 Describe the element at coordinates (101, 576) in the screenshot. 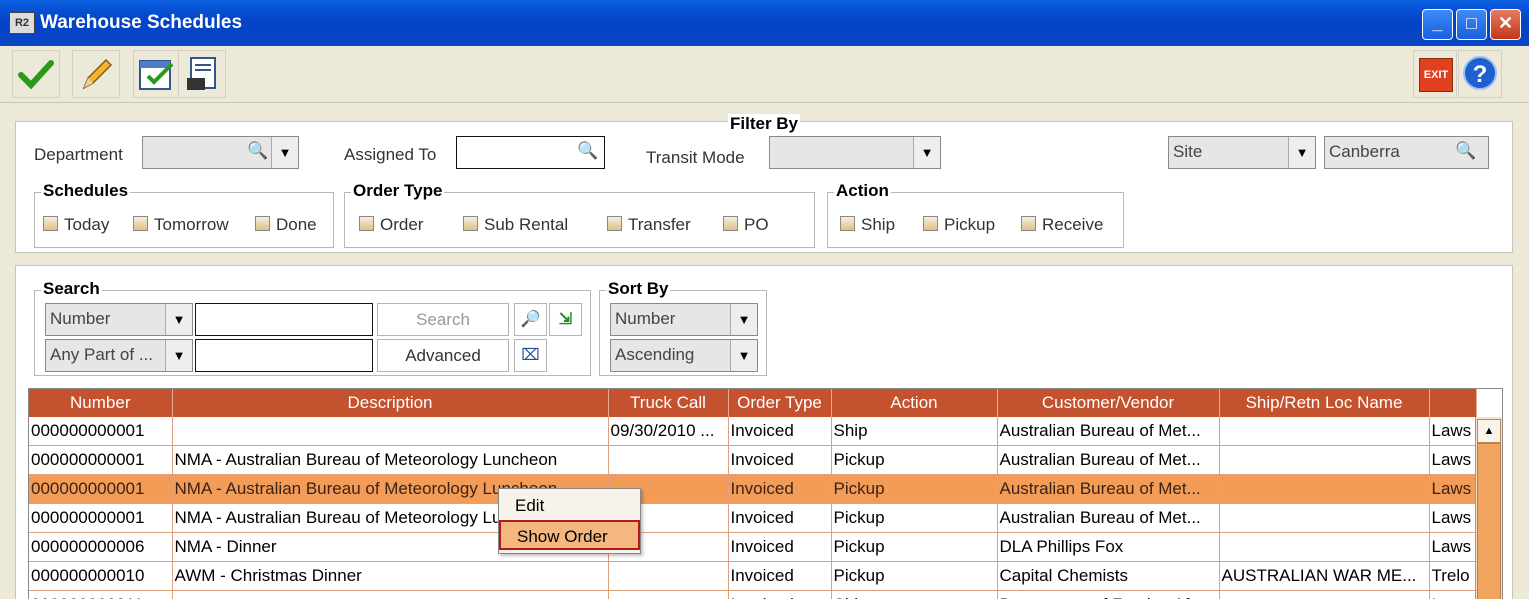

I see `cell-number: 000000000010` at that location.